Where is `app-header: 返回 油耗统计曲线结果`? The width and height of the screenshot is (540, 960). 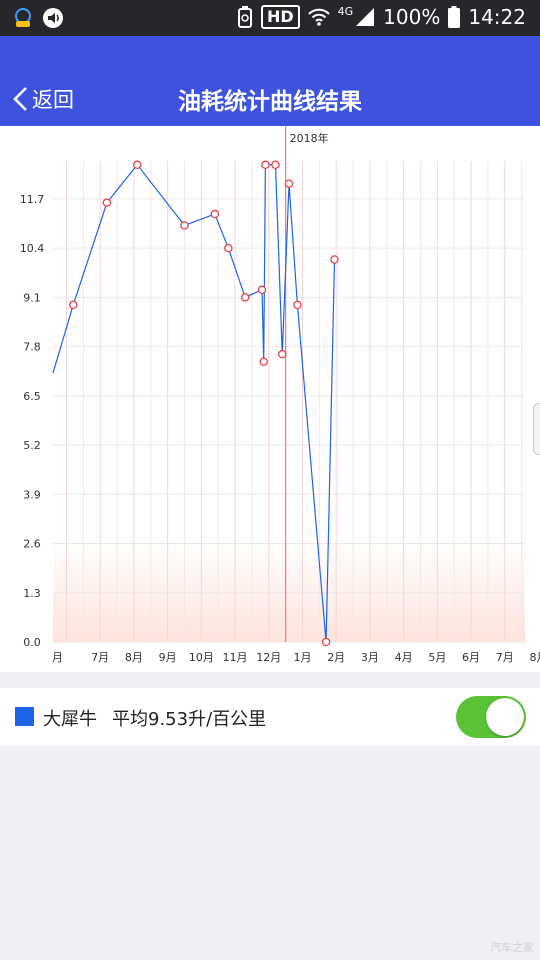 app-header: 返回 油耗统计曲线结果 is located at coordinates (270, 81).